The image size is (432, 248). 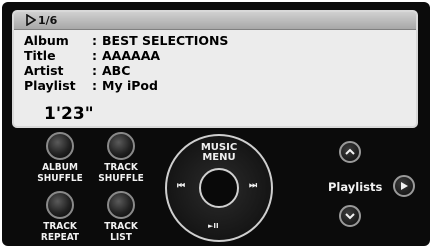 I want to click on wheel-center-button, so click(x=219, y=188).